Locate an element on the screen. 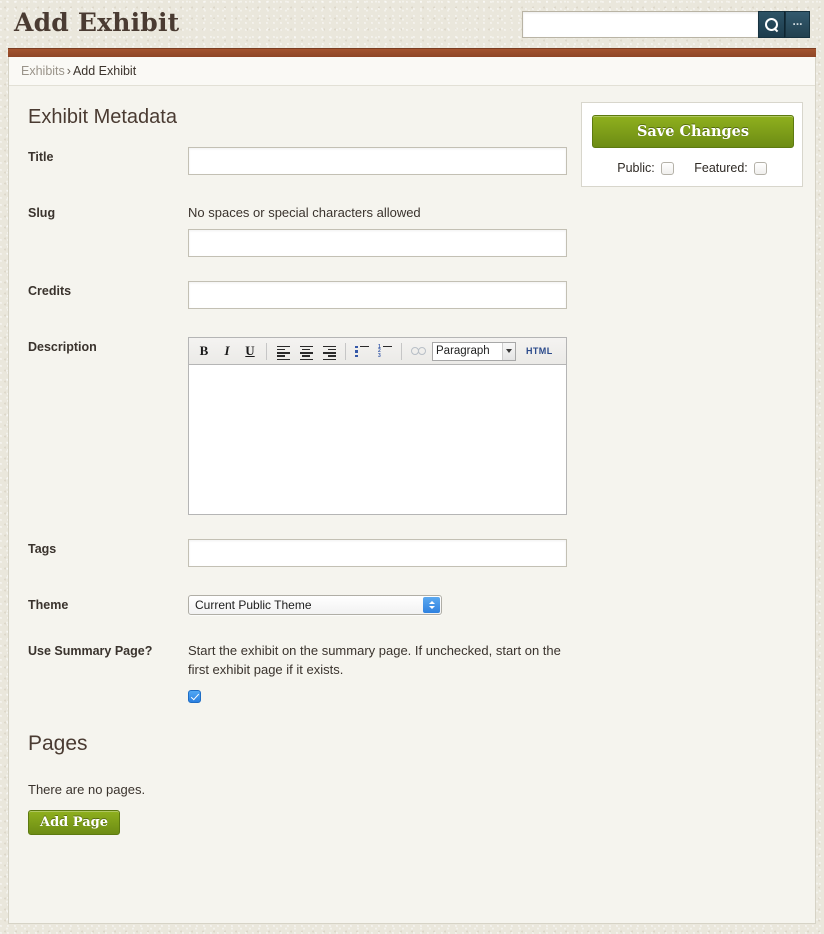 The image size is (824, 934). field-tags: Tags is located at coordinates (412, 553).